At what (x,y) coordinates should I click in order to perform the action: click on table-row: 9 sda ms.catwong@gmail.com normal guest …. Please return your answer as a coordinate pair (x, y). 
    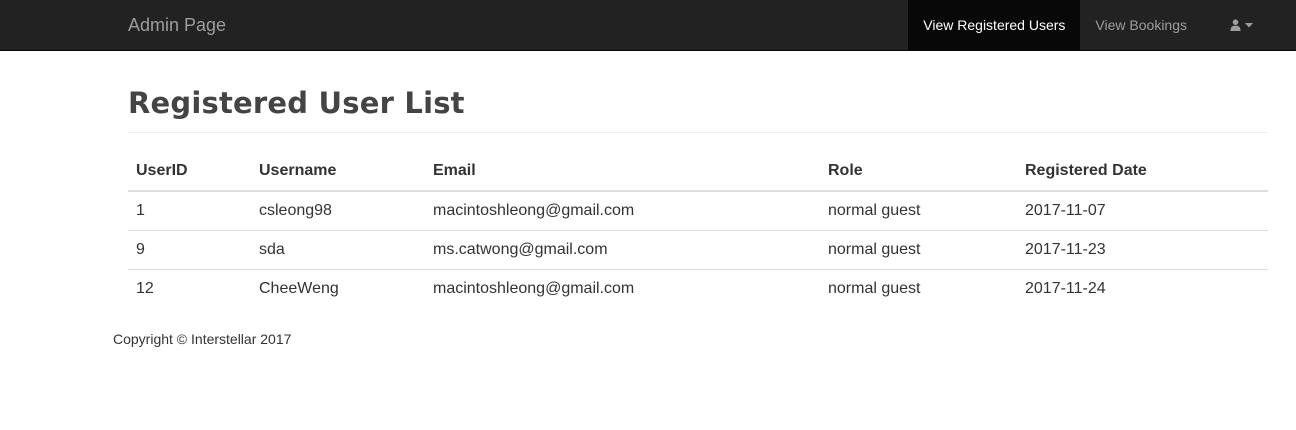
    Looking at the image, I should click on (698, 249).